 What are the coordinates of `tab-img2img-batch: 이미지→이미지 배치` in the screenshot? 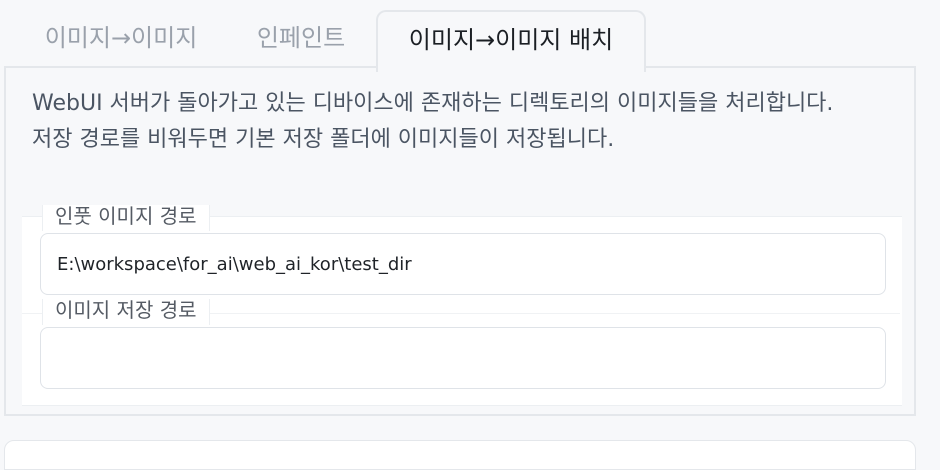 It's located at (511, 41).